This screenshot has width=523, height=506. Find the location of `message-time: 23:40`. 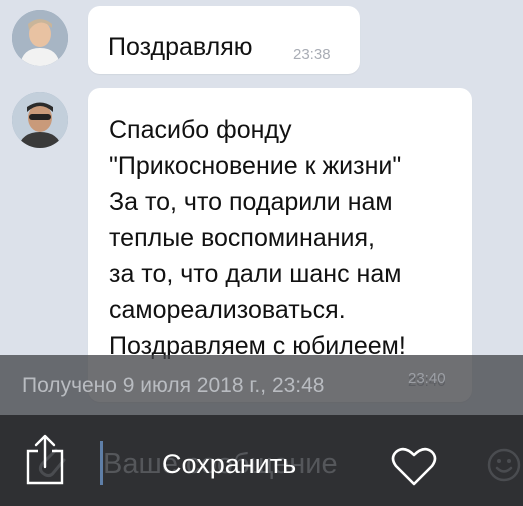

message-time: 23:40 is located at coordinates (427, 378).